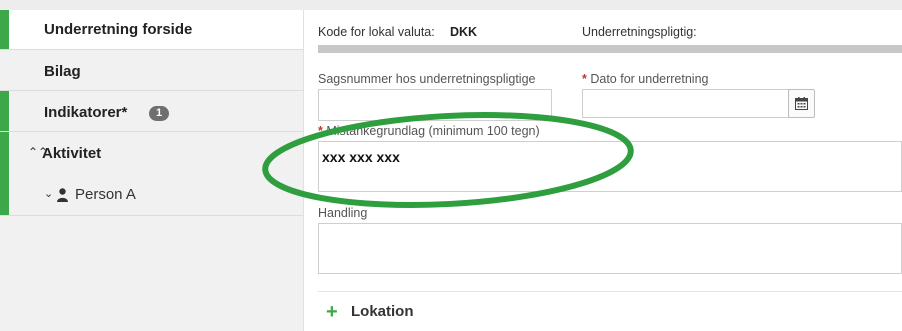 The width and height of the screenshot is (902, 331). What do you see at coordinates (4, 111) in the screenshot?
I see `status-indicator` at bounding box center [4, 111].